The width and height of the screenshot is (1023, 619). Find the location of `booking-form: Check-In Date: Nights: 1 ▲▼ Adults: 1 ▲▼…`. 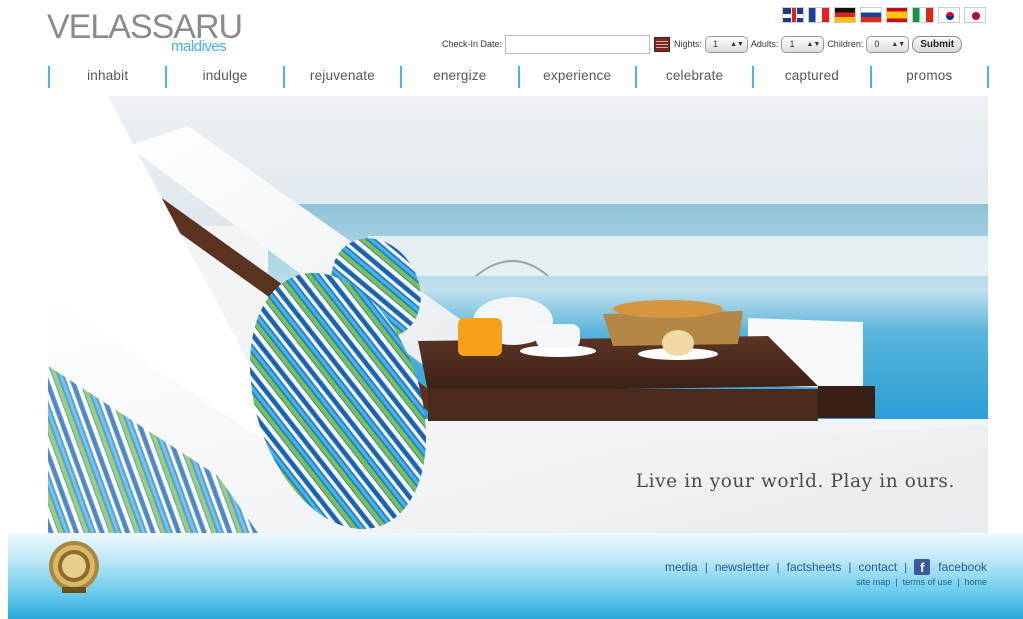

booking-form: Check-In Date: Nights: 1 ▲▼ Adults: 1 ▲▼… is located at coordinates (702, 44).